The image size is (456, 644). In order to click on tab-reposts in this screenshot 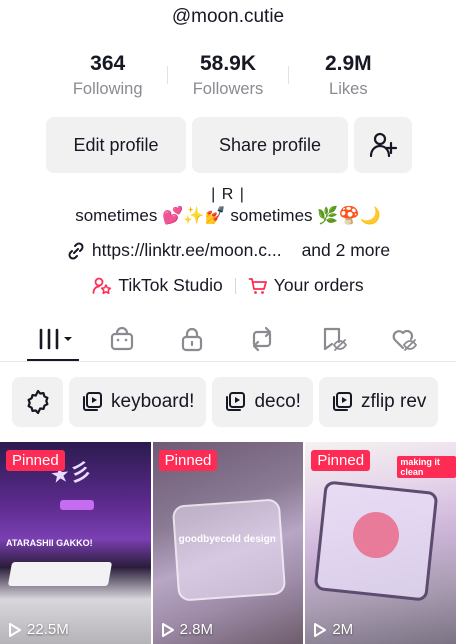, I will do `click(262, 339)`.